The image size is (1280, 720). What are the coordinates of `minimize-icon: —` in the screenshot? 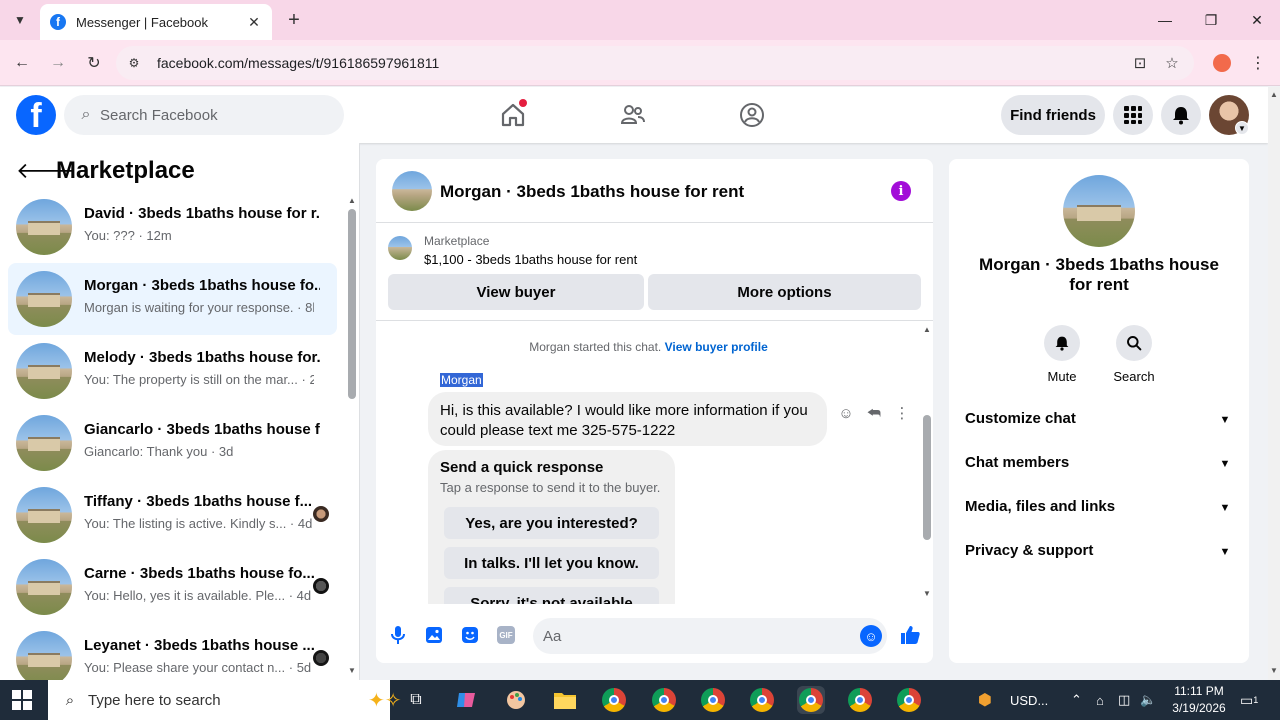 It's located at (1165, 20).